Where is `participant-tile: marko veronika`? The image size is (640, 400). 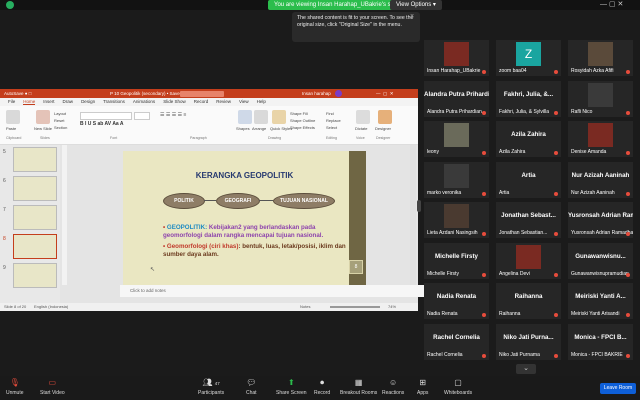
participant-tile: marko veronika is located at coordinates (456, 179).